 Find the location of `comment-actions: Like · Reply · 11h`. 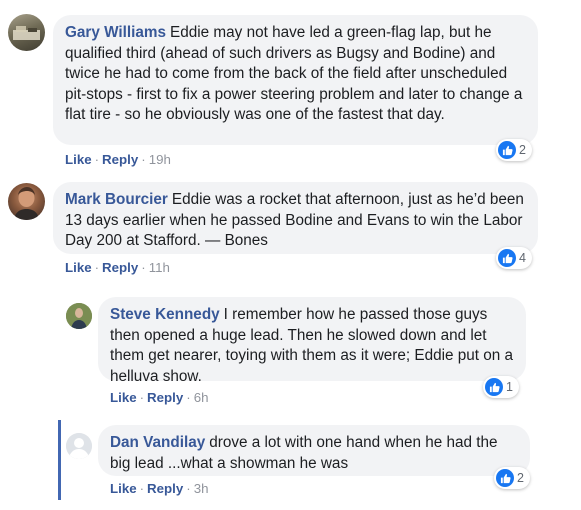

comment-actions: Like · Reply · 11h is located at coordinates (117, 268).